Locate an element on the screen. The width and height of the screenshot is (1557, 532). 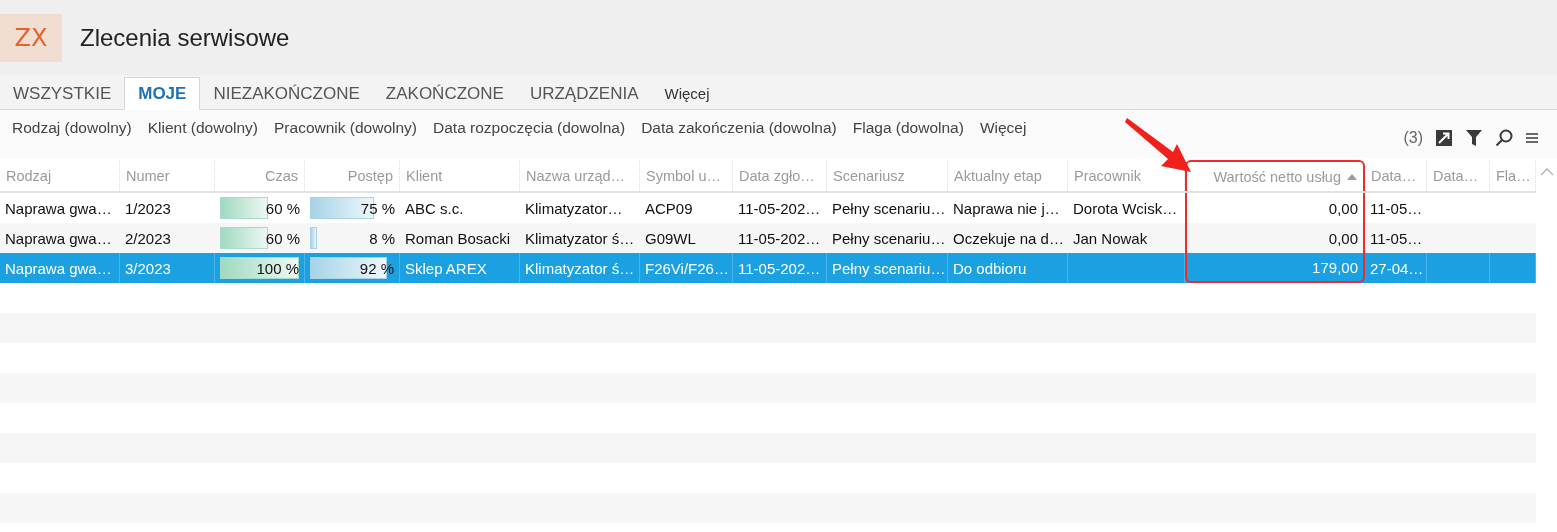
table-cell-text: 3/2023 is located at coordinates (148, 268).